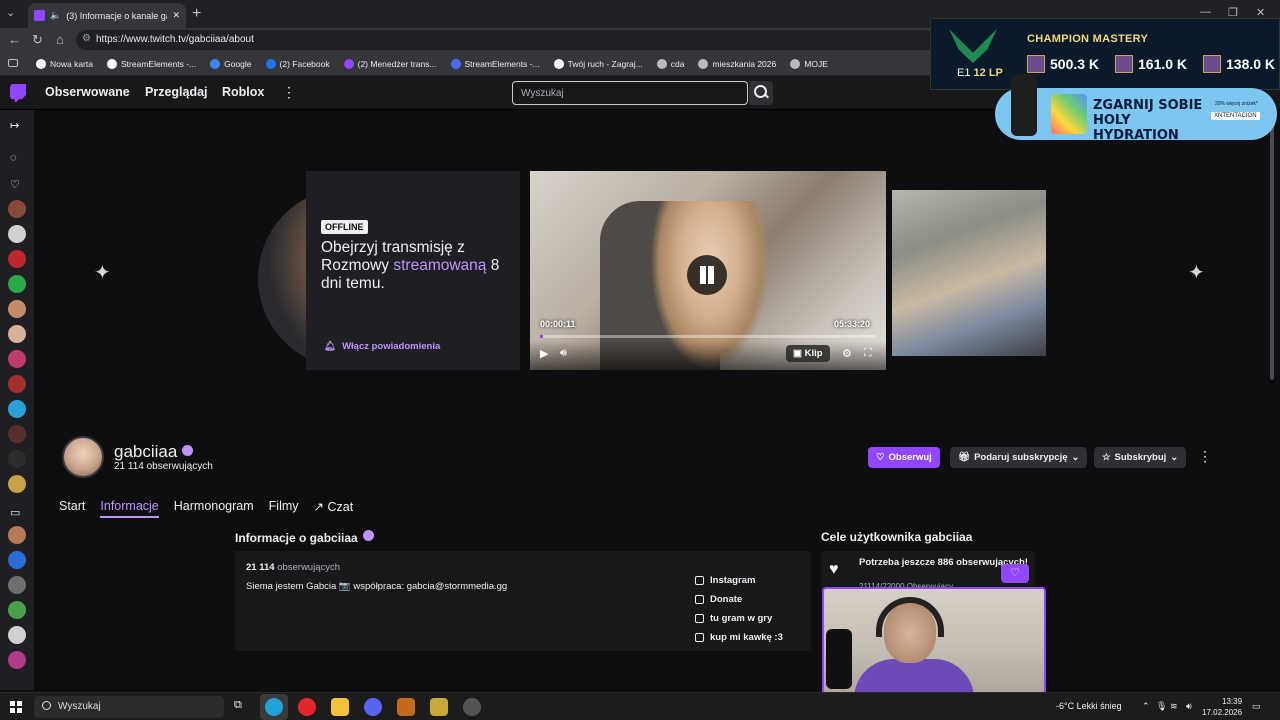 This screenshot has height=720, width=1280. I want to click on nav-browse: Przeglądaj, so click(176, 92).